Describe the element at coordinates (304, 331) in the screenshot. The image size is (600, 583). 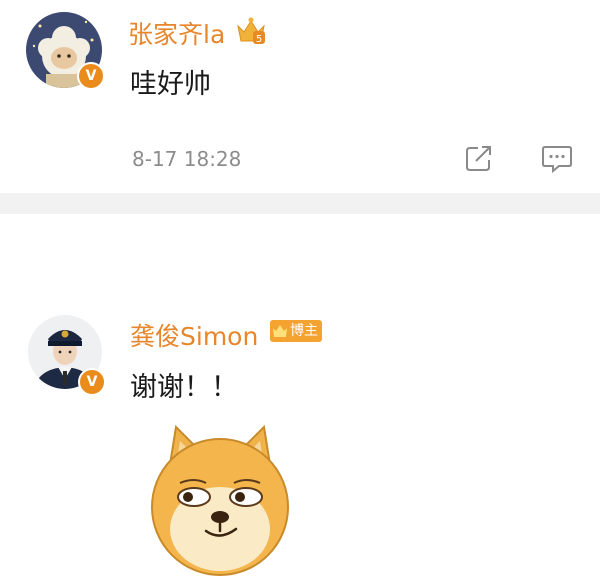
I see `blogger-badge-label: 博主` at that location.